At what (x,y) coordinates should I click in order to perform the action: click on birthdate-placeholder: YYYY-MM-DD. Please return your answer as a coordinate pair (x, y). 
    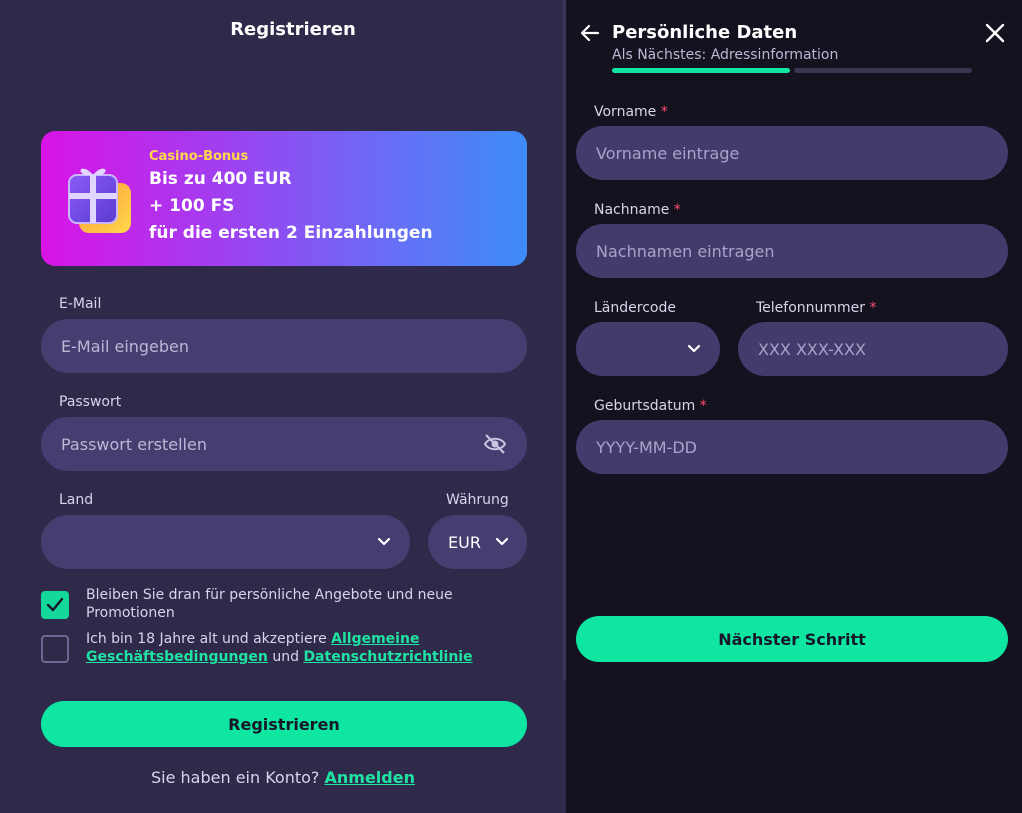
    Looking at the image, I should click on (646, 447).